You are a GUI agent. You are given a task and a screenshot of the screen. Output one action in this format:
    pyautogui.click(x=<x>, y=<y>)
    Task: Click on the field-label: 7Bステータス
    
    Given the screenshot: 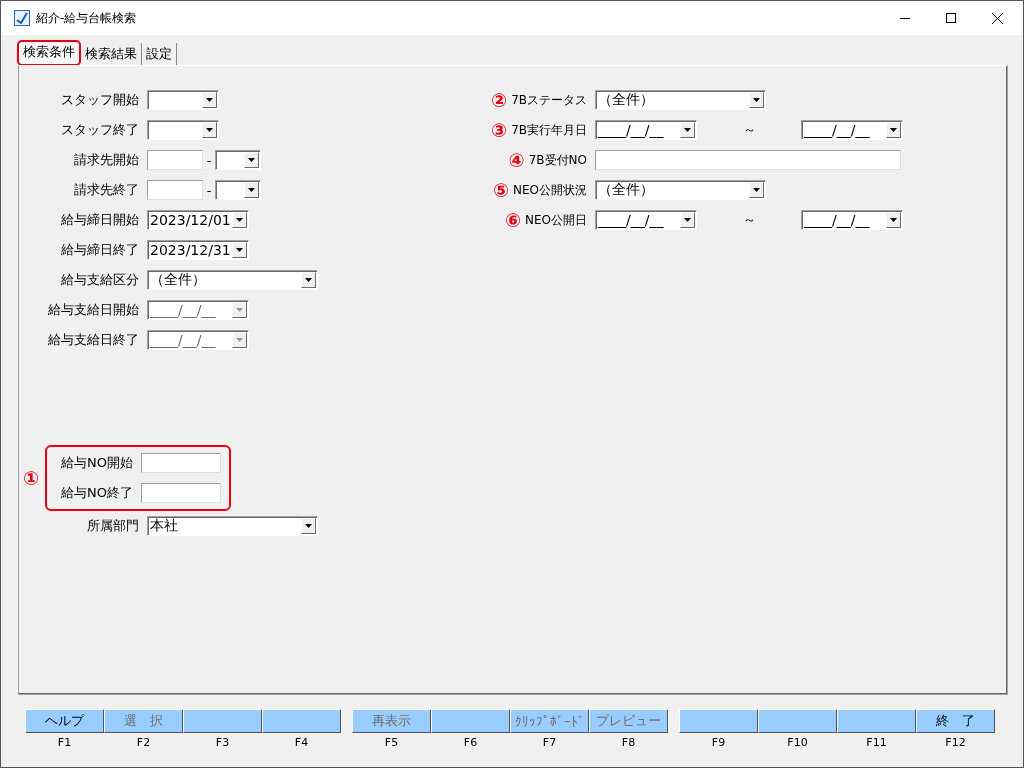 What is the action you would take?
    pyautogui.click(x=549, y=100)
    